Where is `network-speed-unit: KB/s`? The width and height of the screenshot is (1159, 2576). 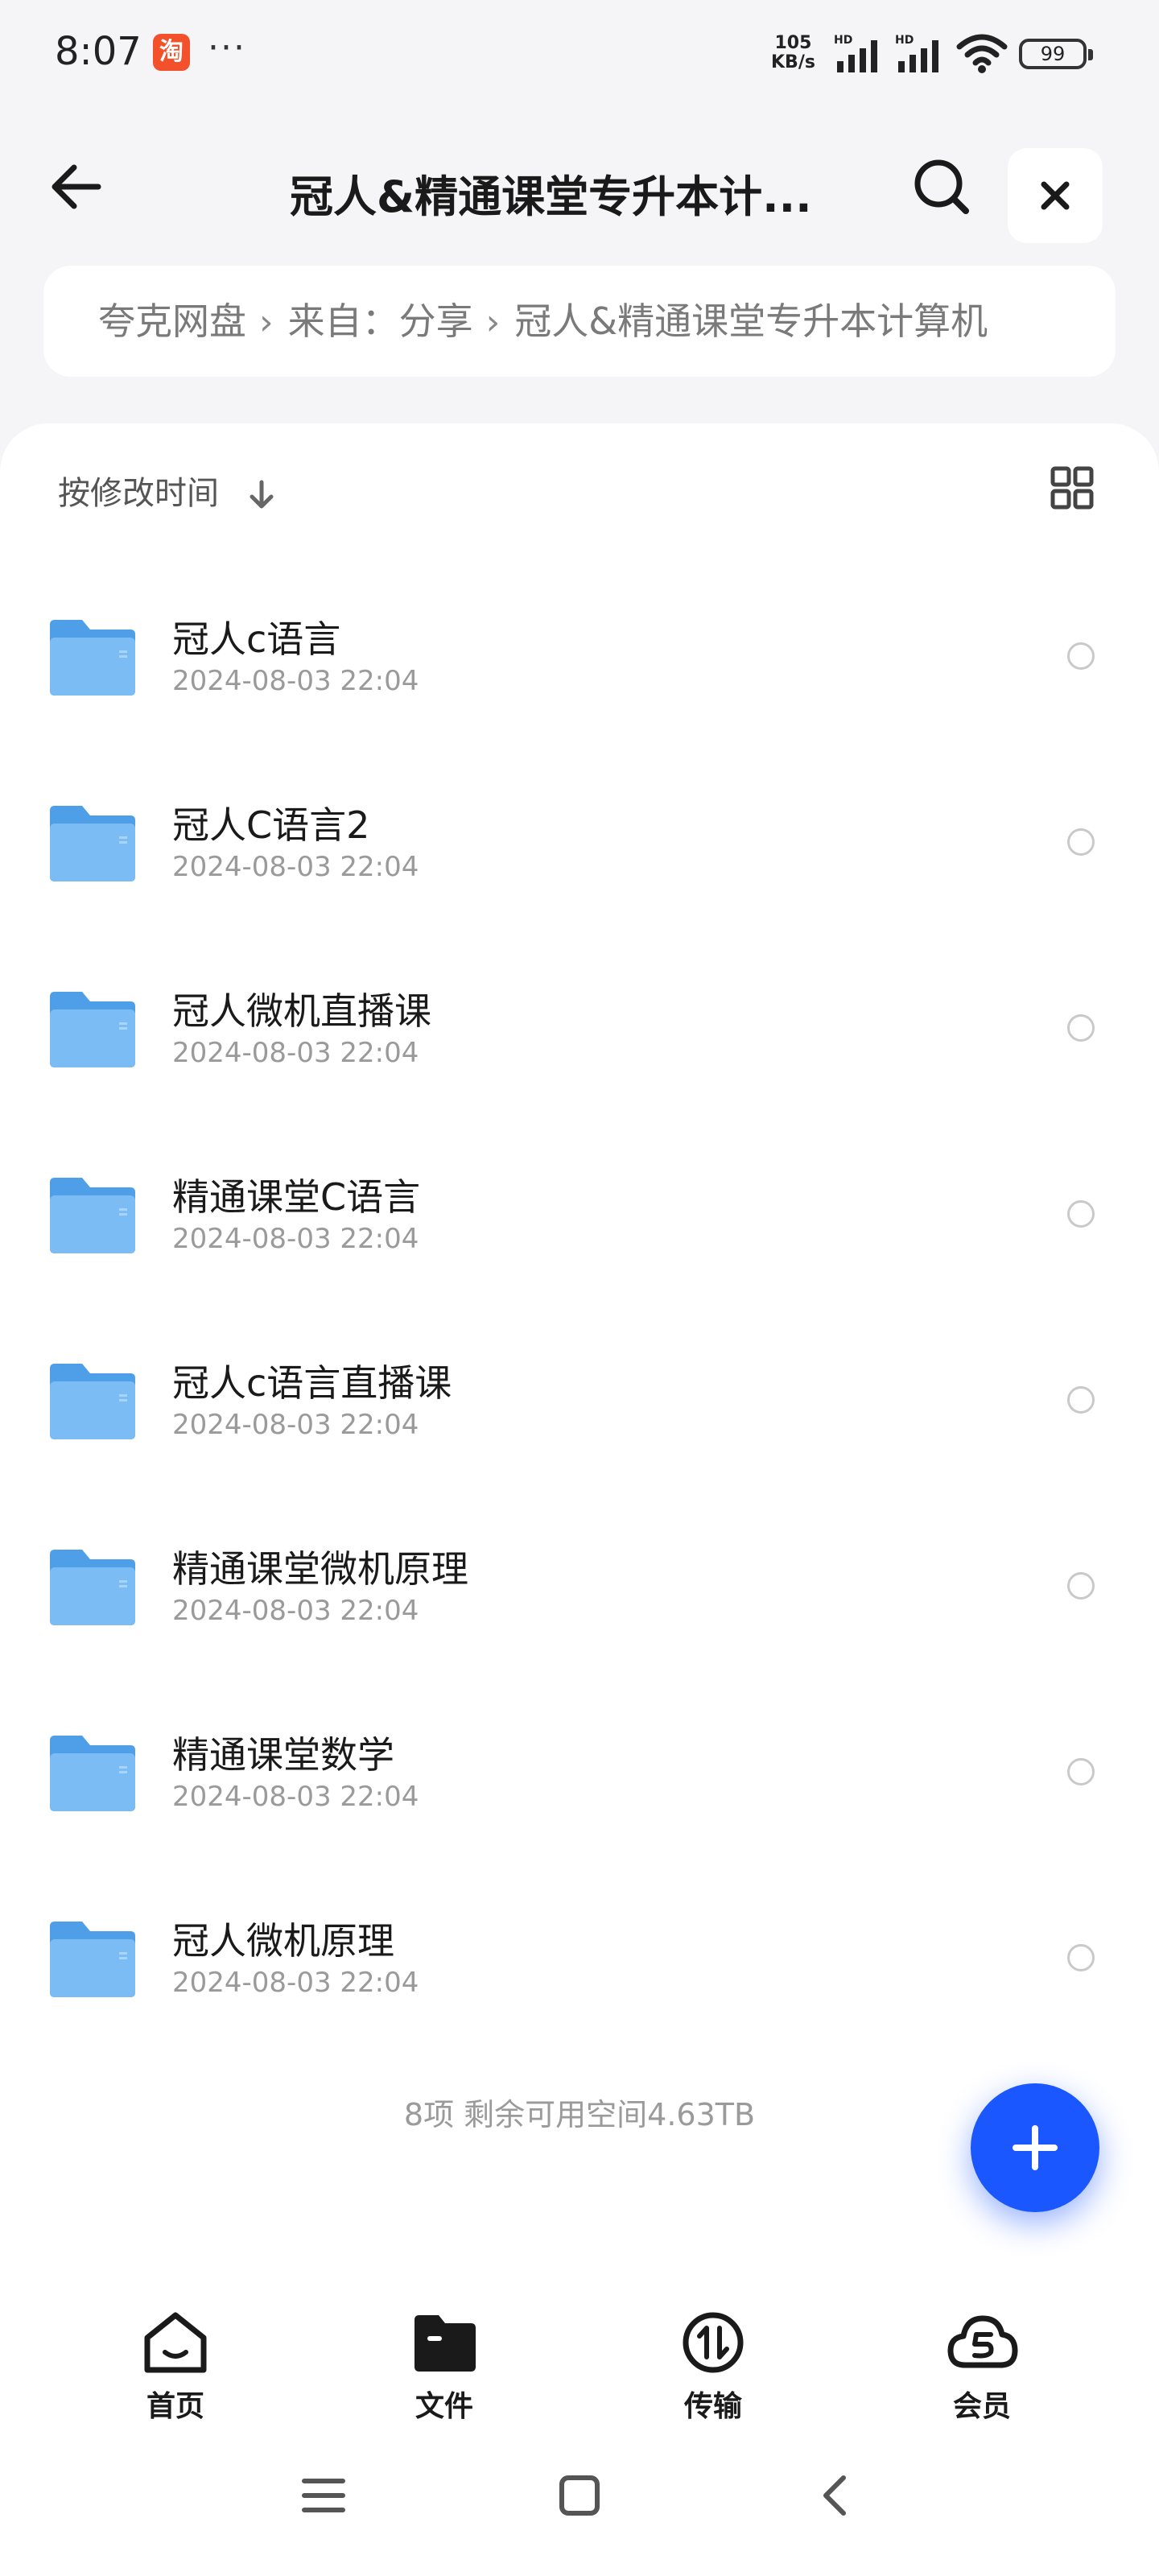
network-speed-unit: KB/s is located at coordinates (793, 62).